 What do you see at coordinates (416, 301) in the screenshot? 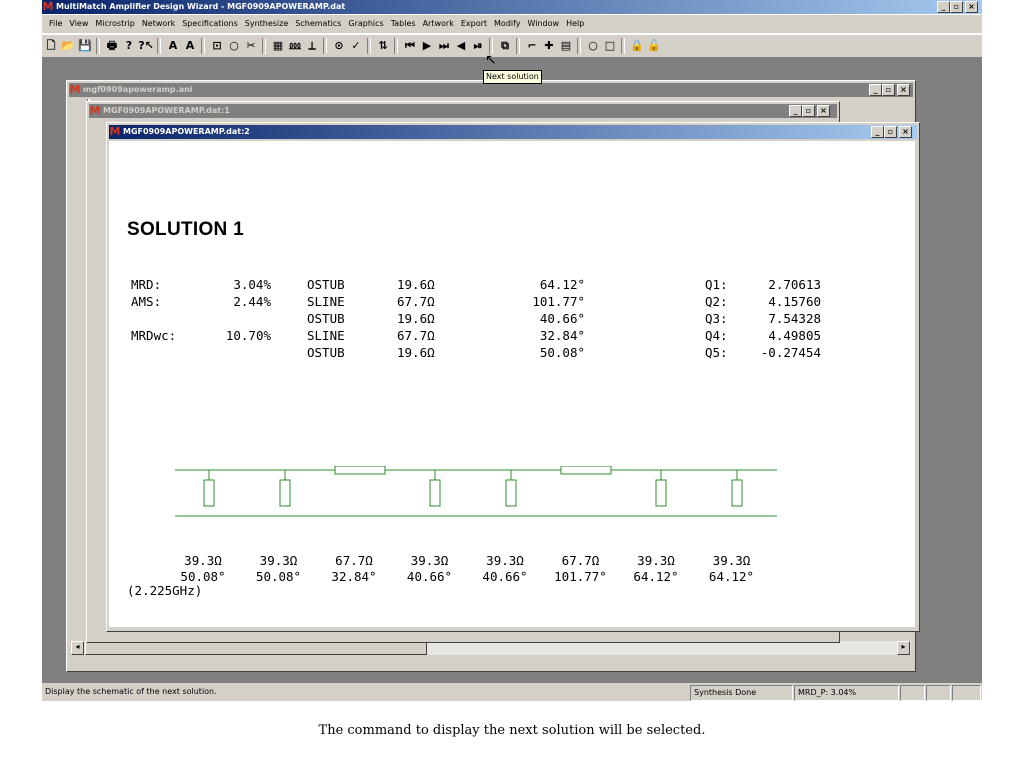
I see `element-impedance: 67.7Ω` at bounding box center [416, 301].